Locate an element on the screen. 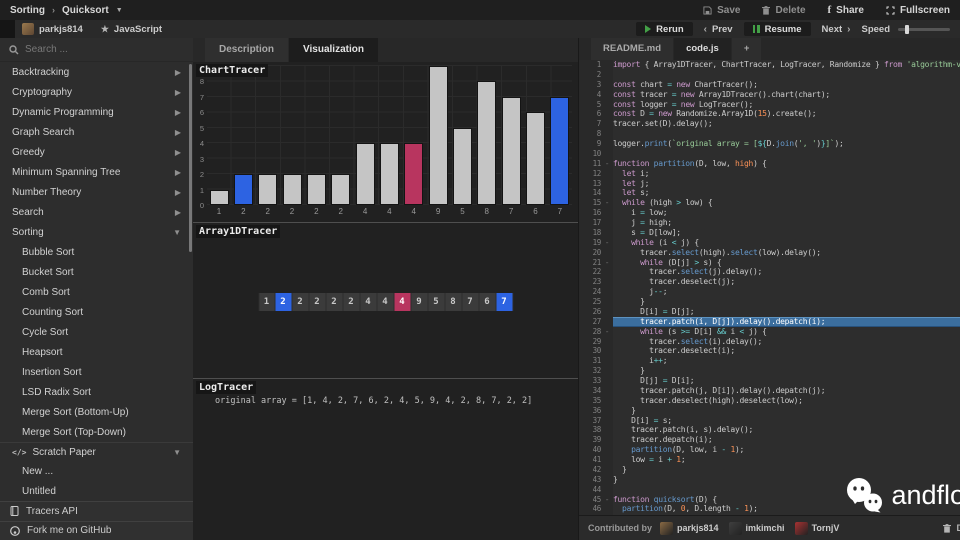 This screenshot has height=540, width=960. chart-ytick: 1 is located at coordinates (201, 190).